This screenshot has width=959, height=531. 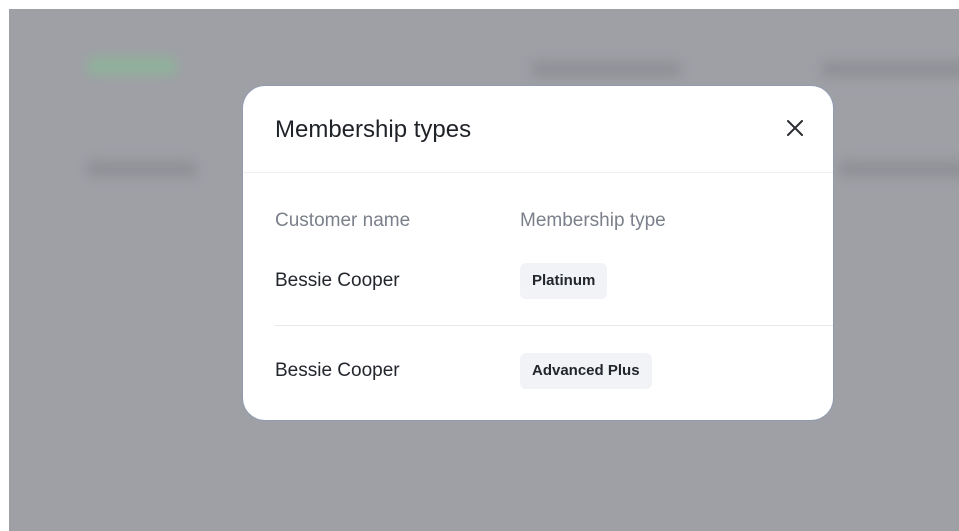 What do you see at coordinates (343, 220) in the screenshot?
I see `column-header-customer-name: Customer name` at bounding box center [343, 220].